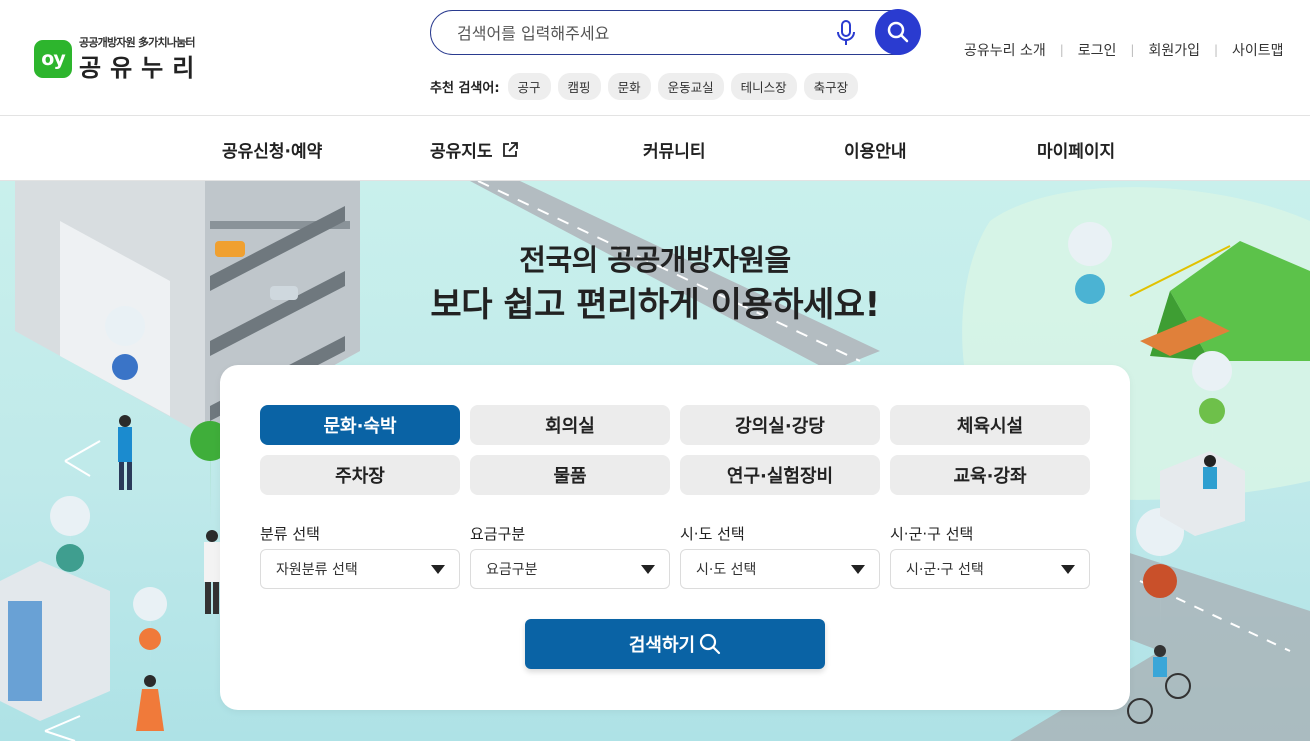 This screenshot has width=1310, height=741. What do you see at coordinates (570, 425) in the screenshot?
I see `category-meeting-room: 회의실` at bounding box center [570, 425].